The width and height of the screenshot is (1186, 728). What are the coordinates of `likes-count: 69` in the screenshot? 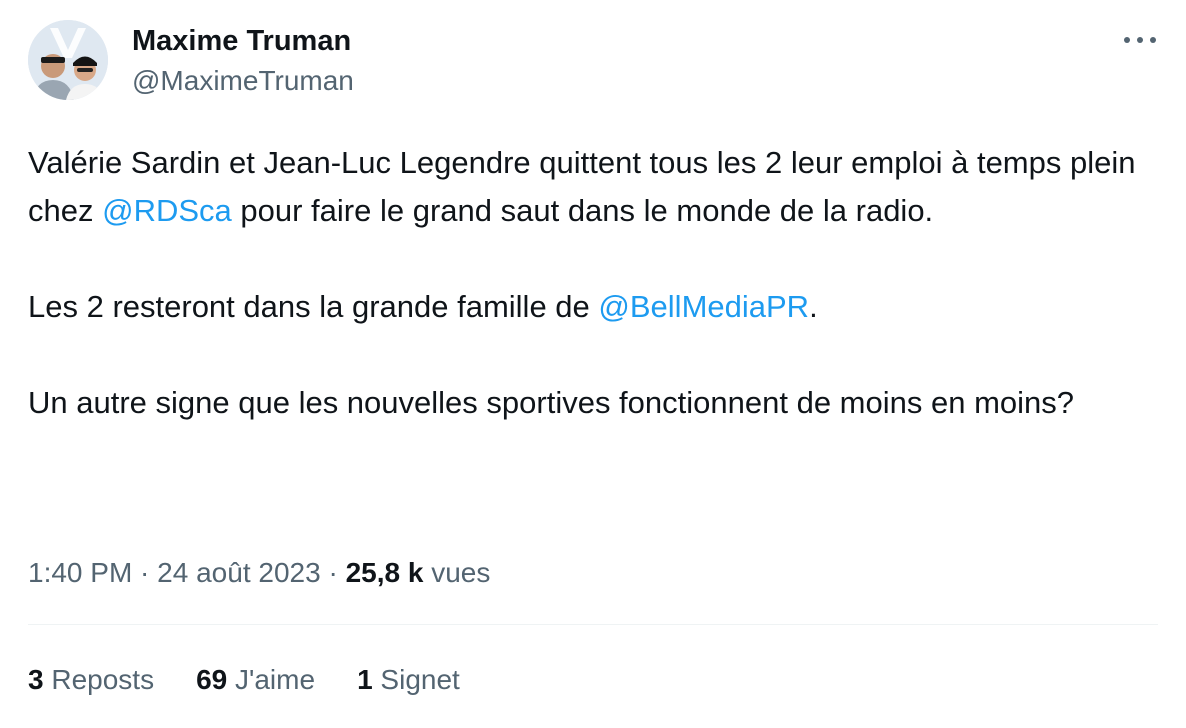 It's located at (212, 679).